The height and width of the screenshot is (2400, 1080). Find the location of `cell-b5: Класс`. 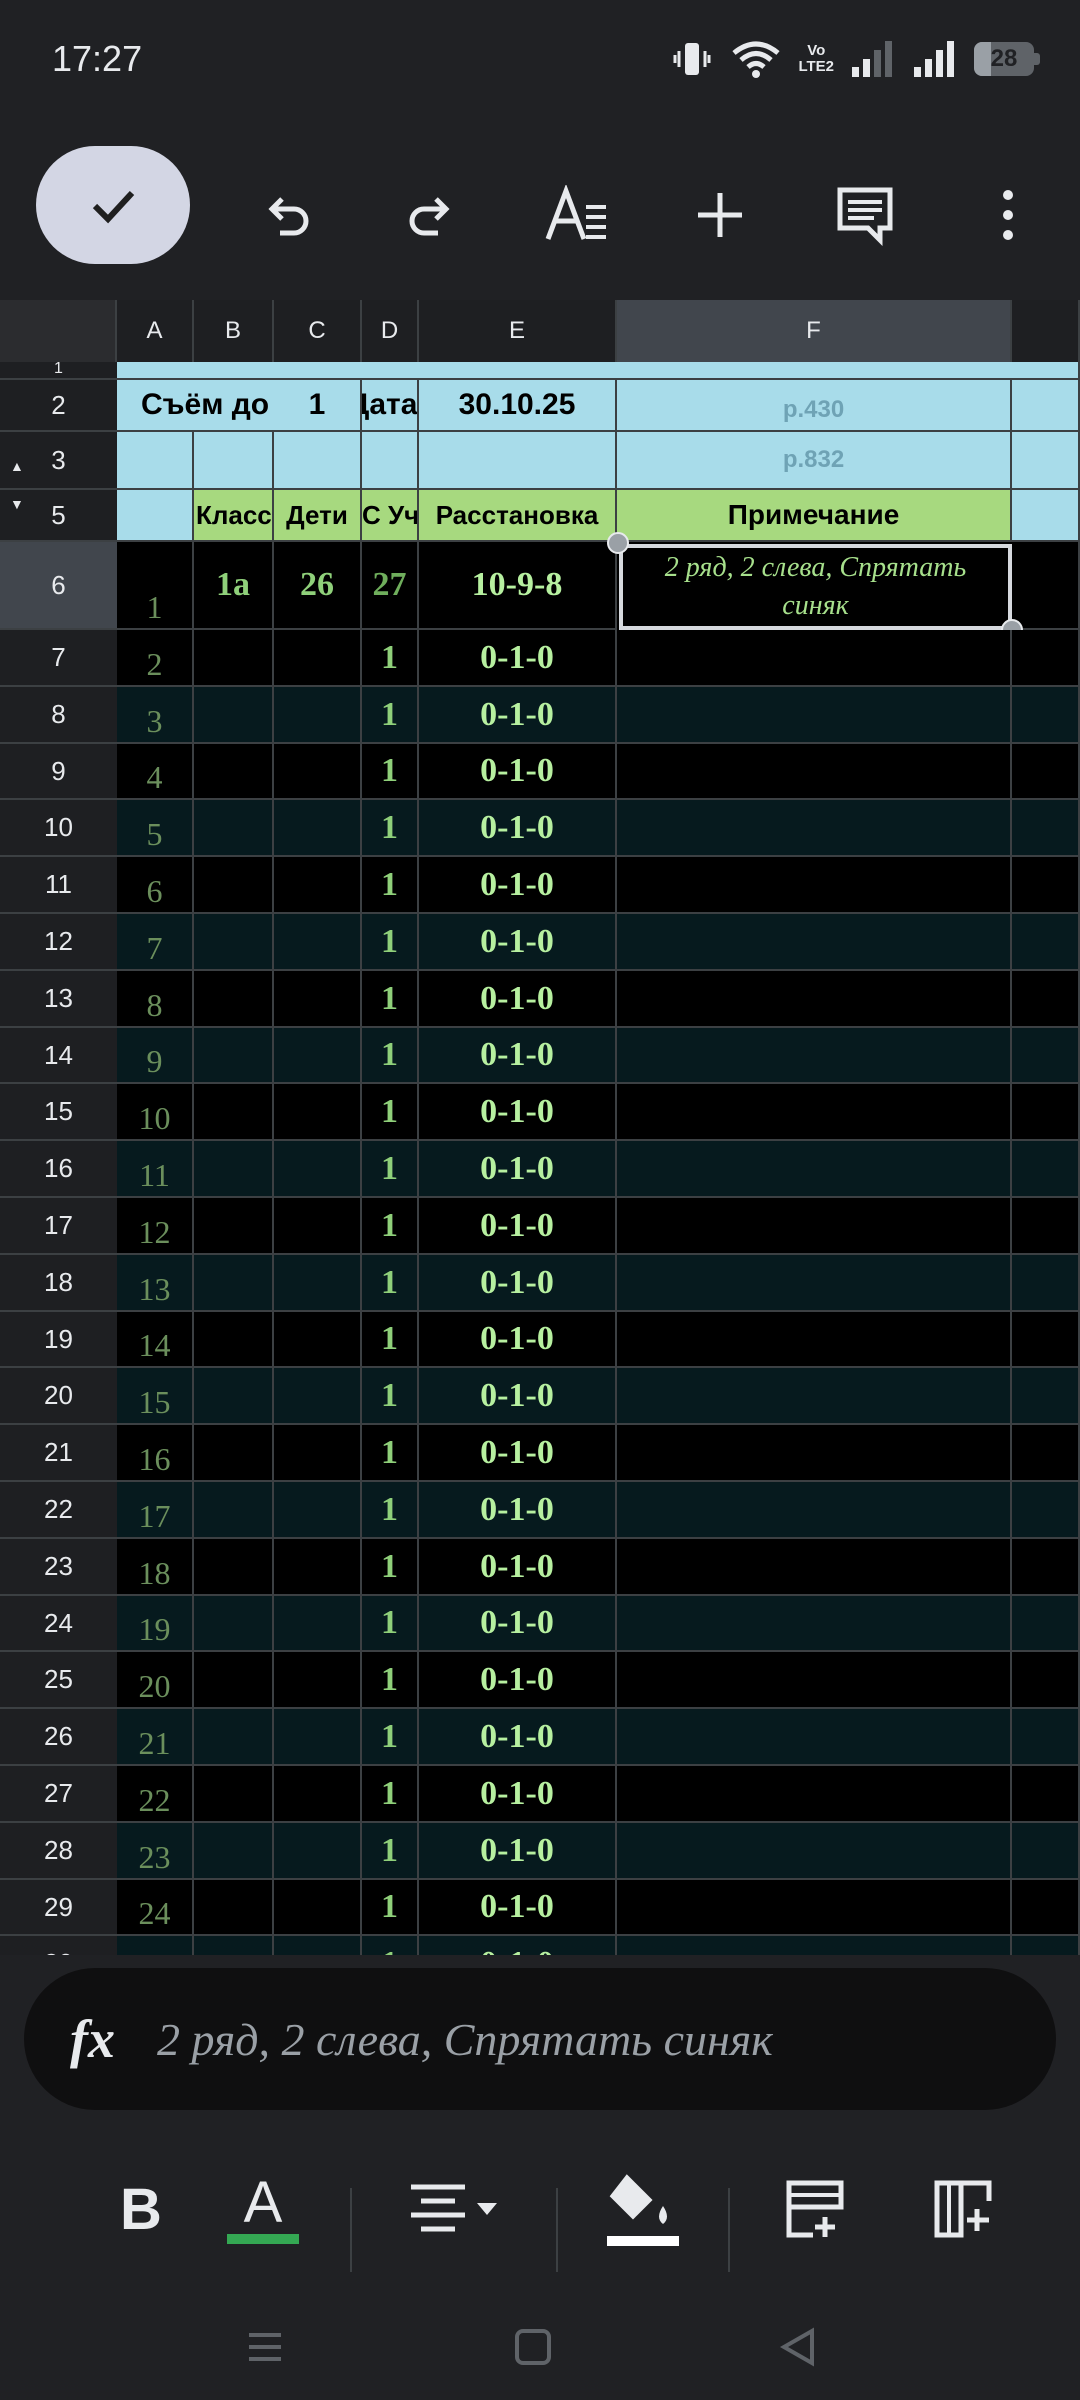

cell-b5: Класс is located at coordinates (234, 516).